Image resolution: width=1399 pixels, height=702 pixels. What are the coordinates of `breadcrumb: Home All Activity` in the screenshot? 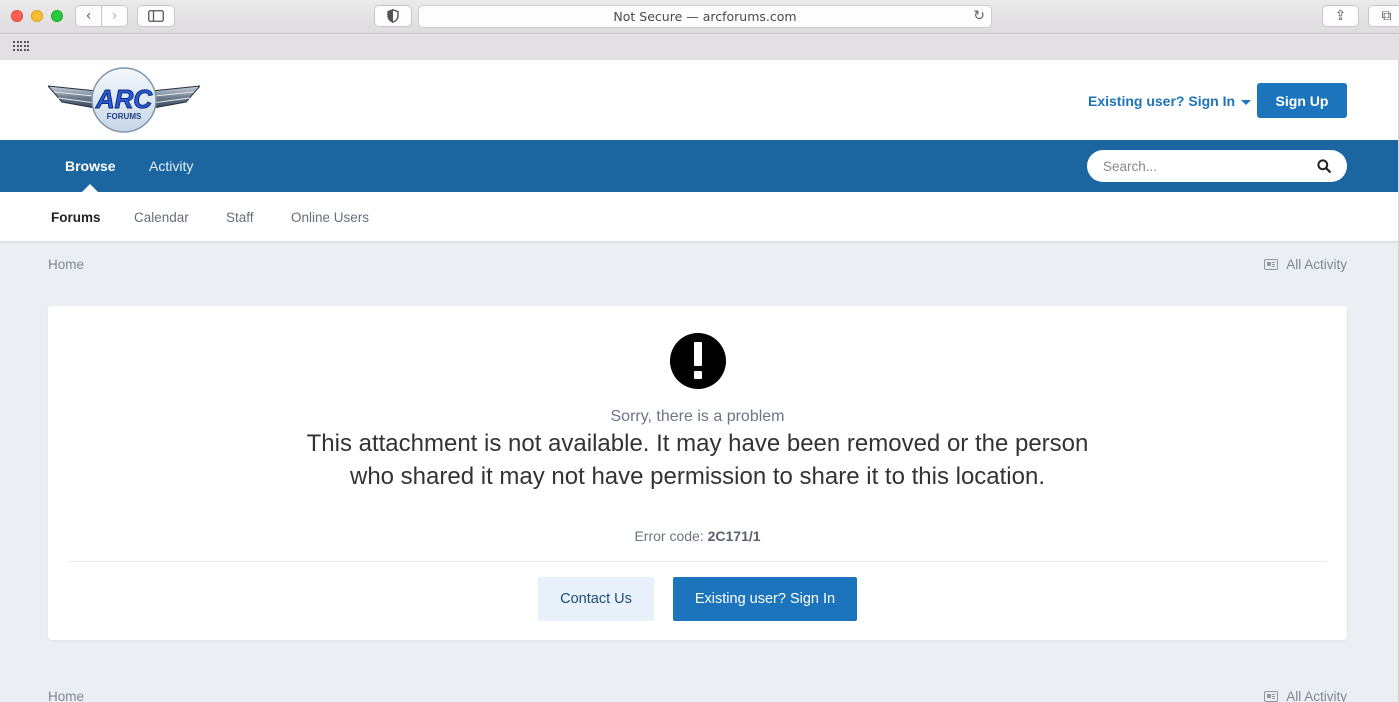 It's located at (697, 267).